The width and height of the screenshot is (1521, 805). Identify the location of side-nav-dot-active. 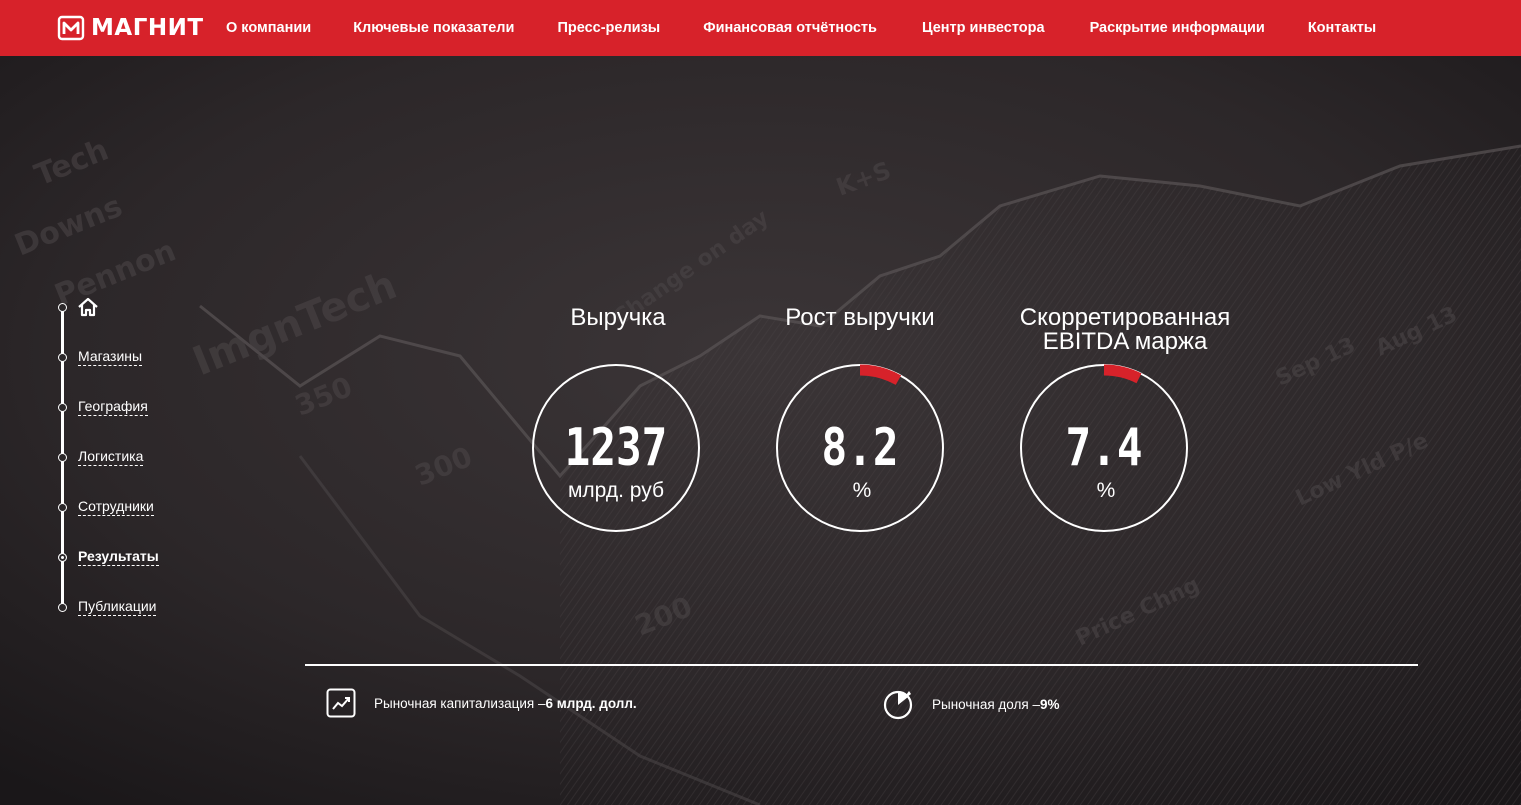
(62, 557).